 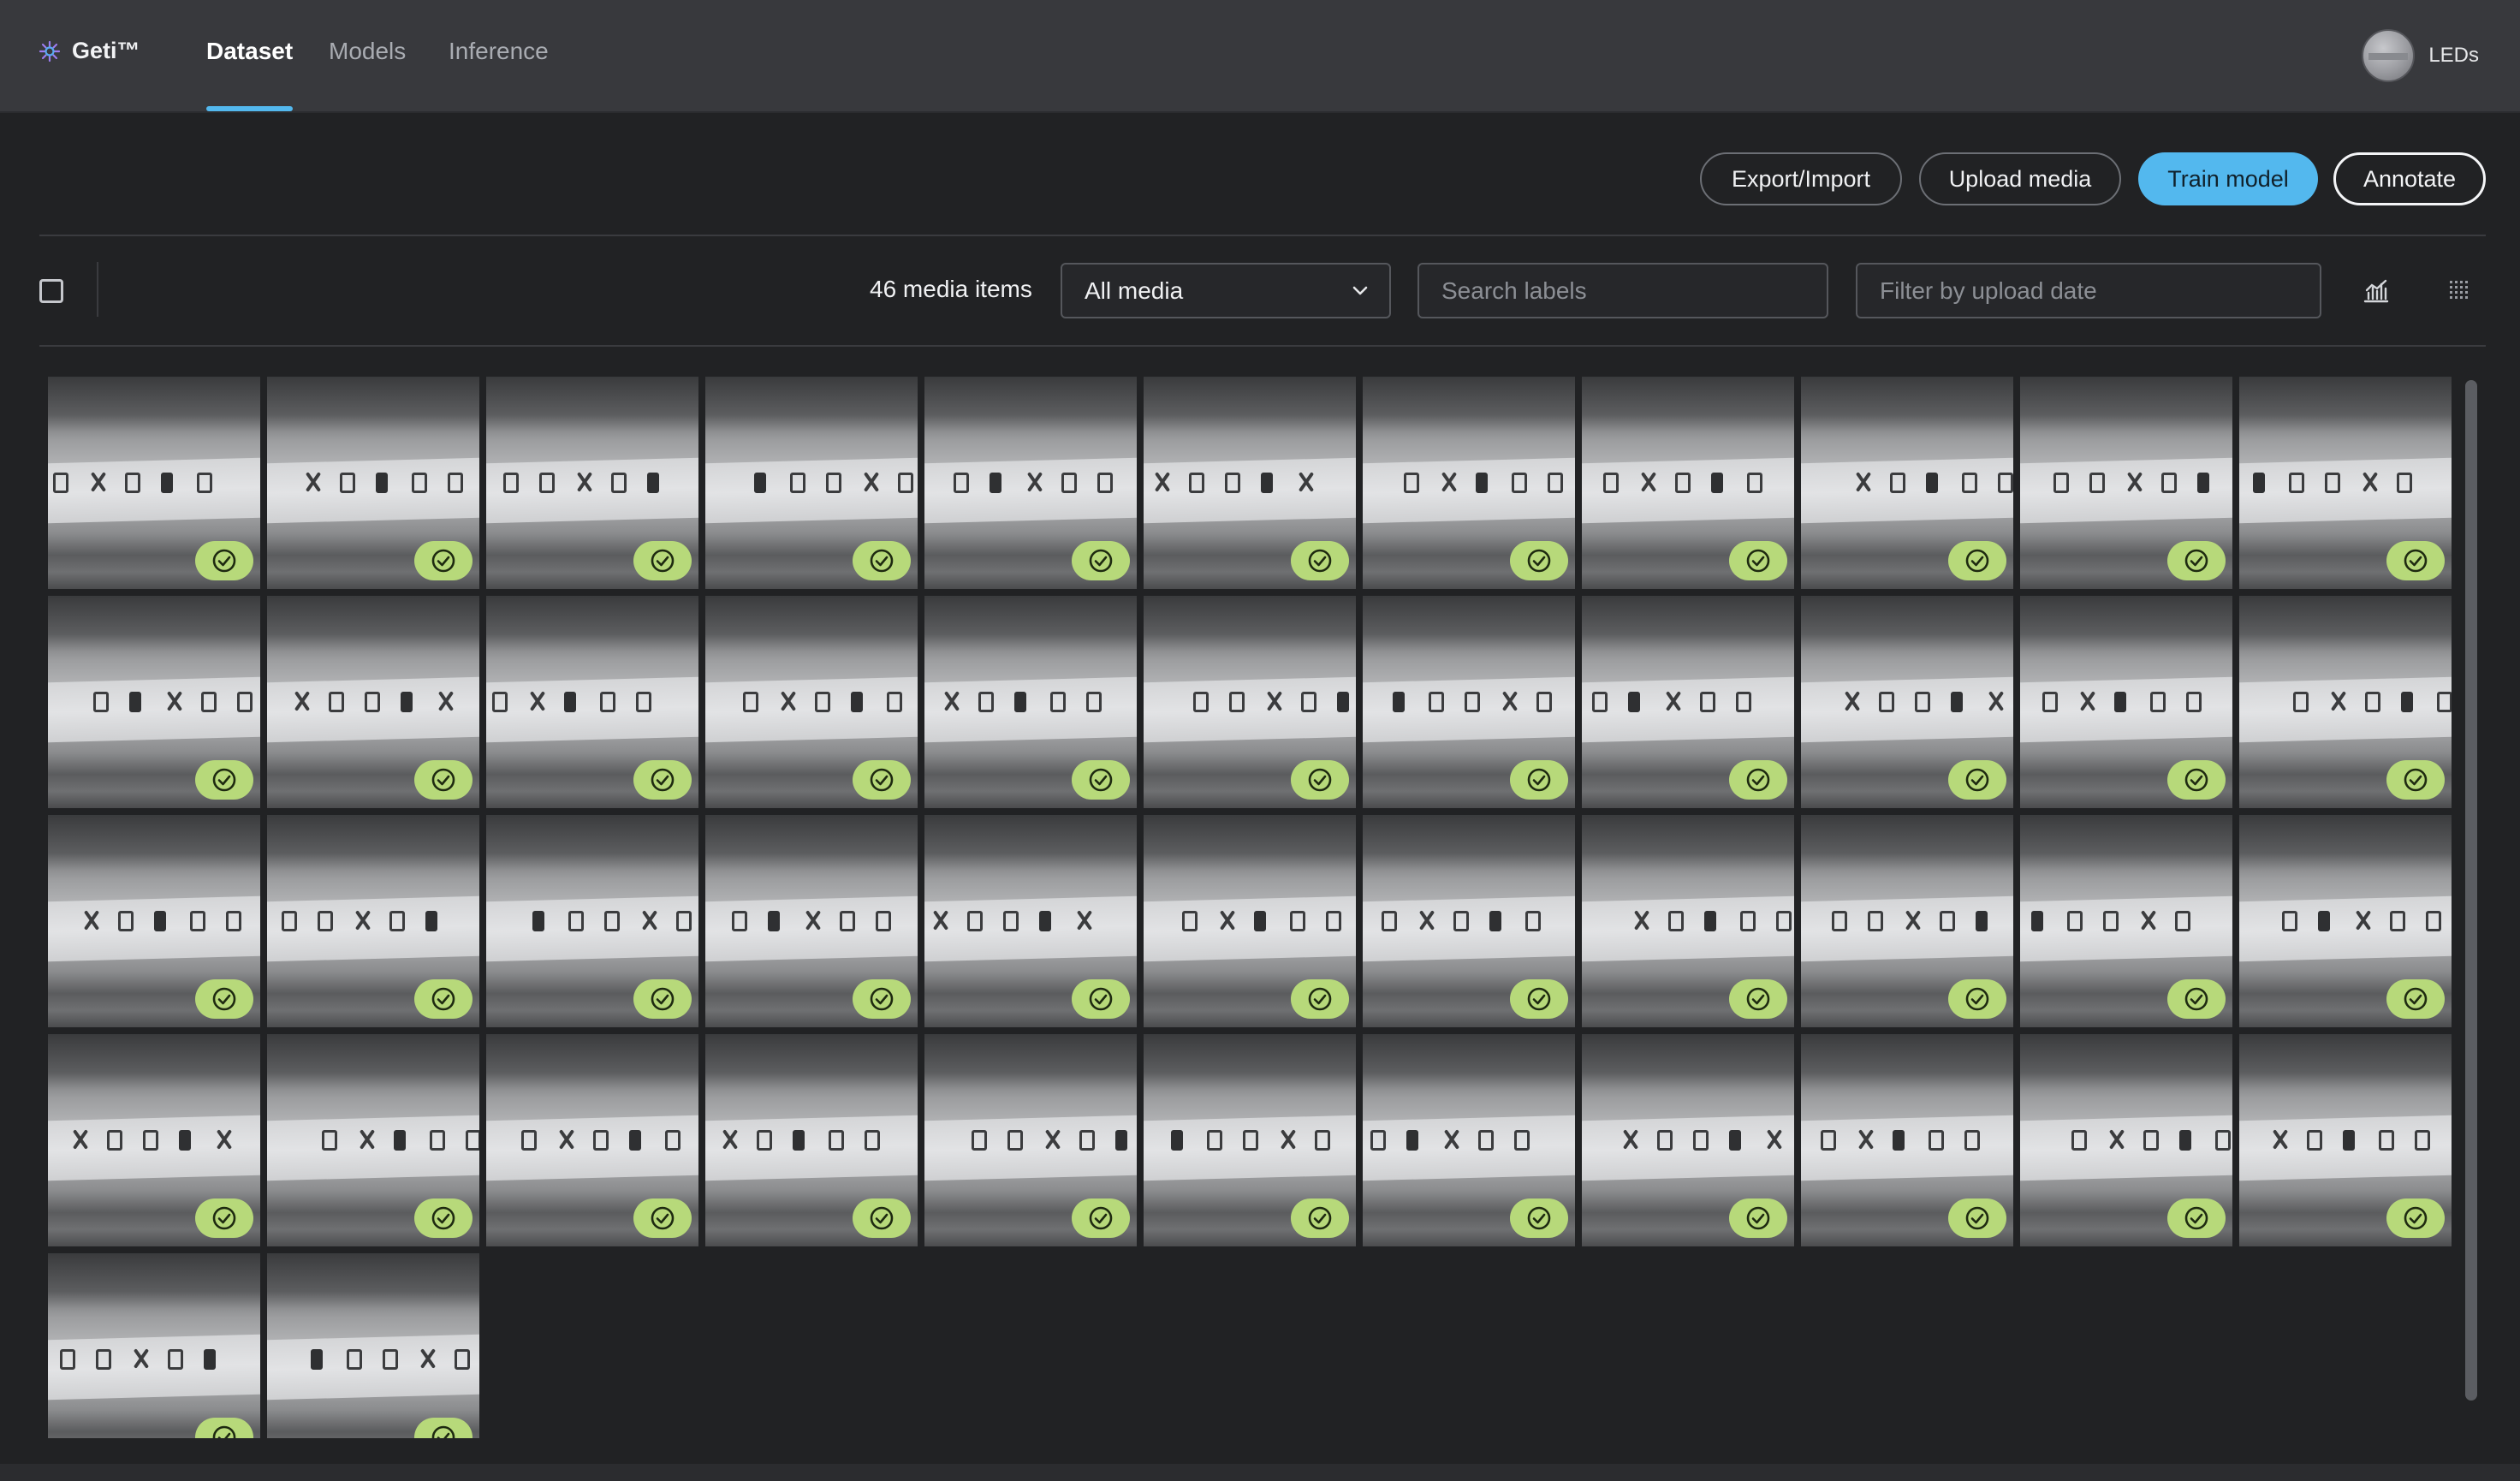 I want to click on export-import-button: Export/Import, so click(x=1801, y=179).